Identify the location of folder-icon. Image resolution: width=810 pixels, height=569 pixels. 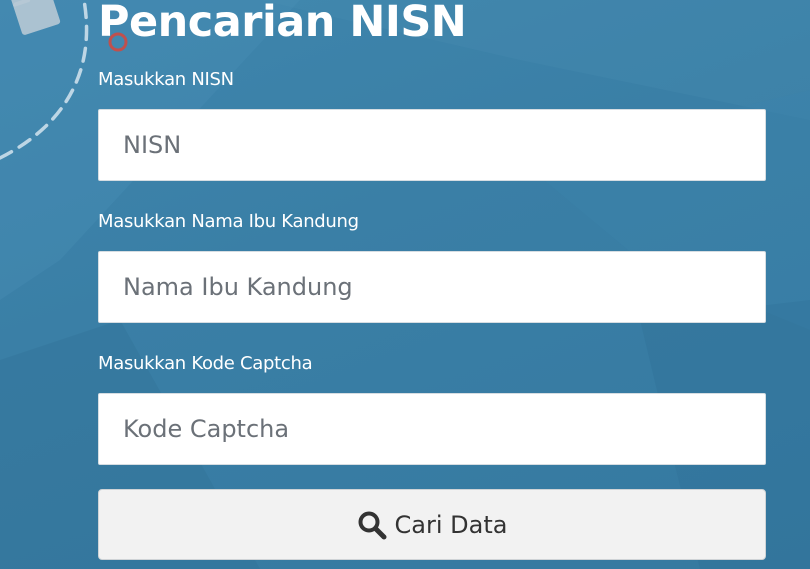
(35, 17).